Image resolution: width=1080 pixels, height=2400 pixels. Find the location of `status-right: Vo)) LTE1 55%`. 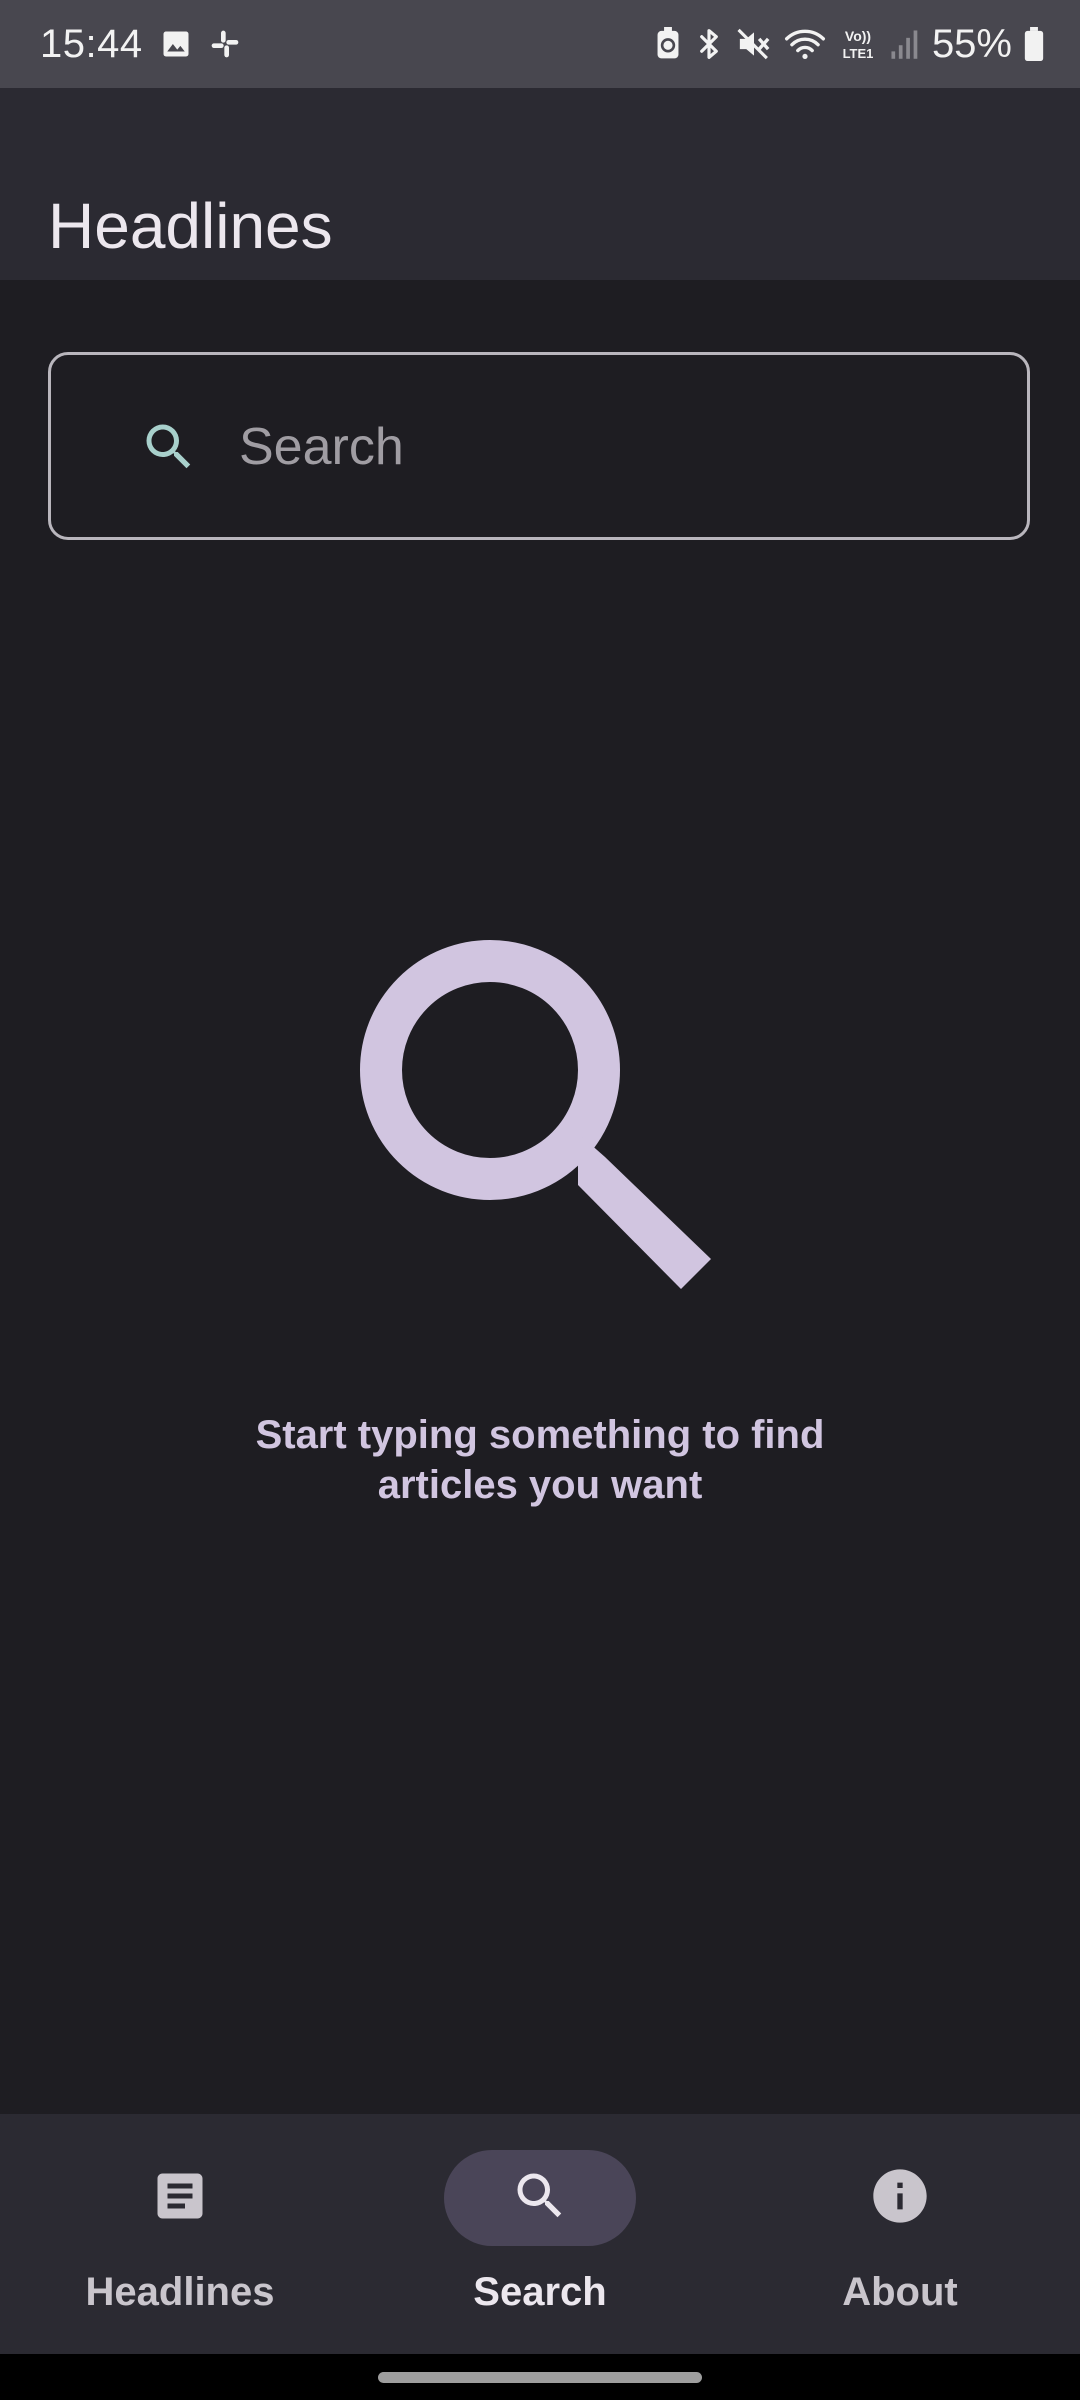

status-right: Vo)) LTE1 55% is located at coordinates (849, 44).